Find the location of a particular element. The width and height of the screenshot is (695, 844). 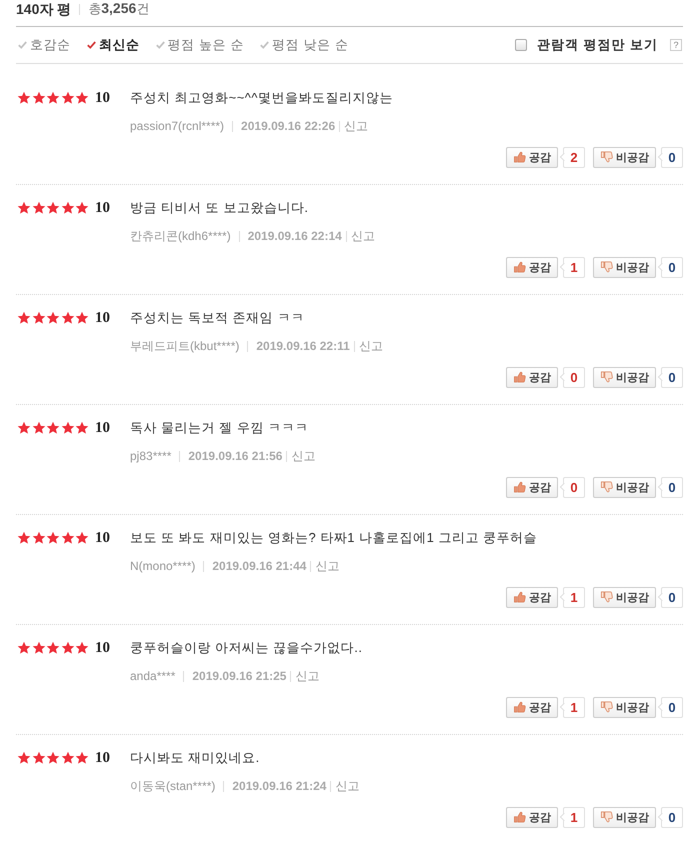

author-name: 칸츄리콘(kdh6****) is located at coordinates (180, 236).